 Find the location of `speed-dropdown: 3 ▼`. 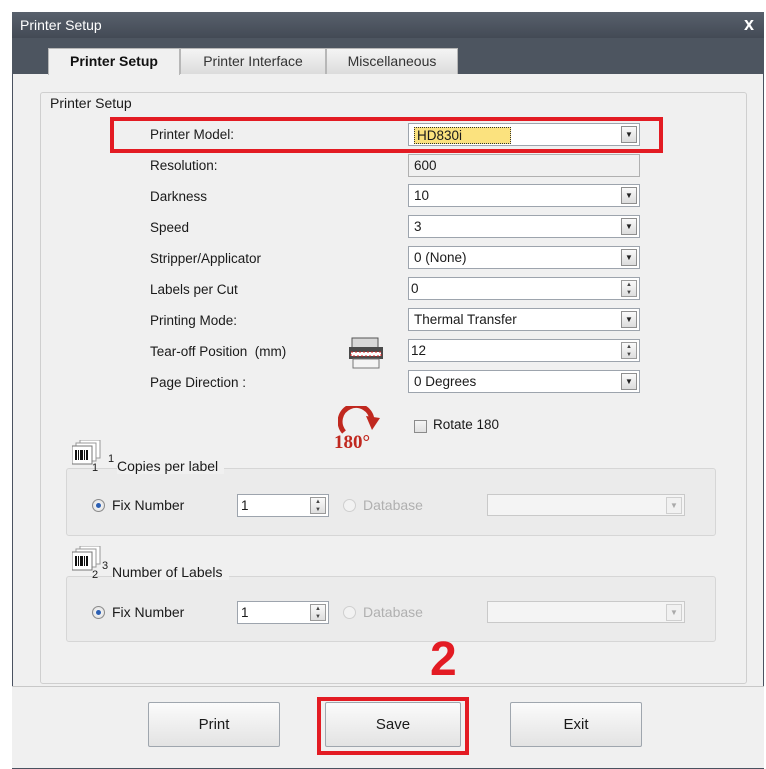

speed-dropdown: 3 ▼ is located at coordinates (524, 226).